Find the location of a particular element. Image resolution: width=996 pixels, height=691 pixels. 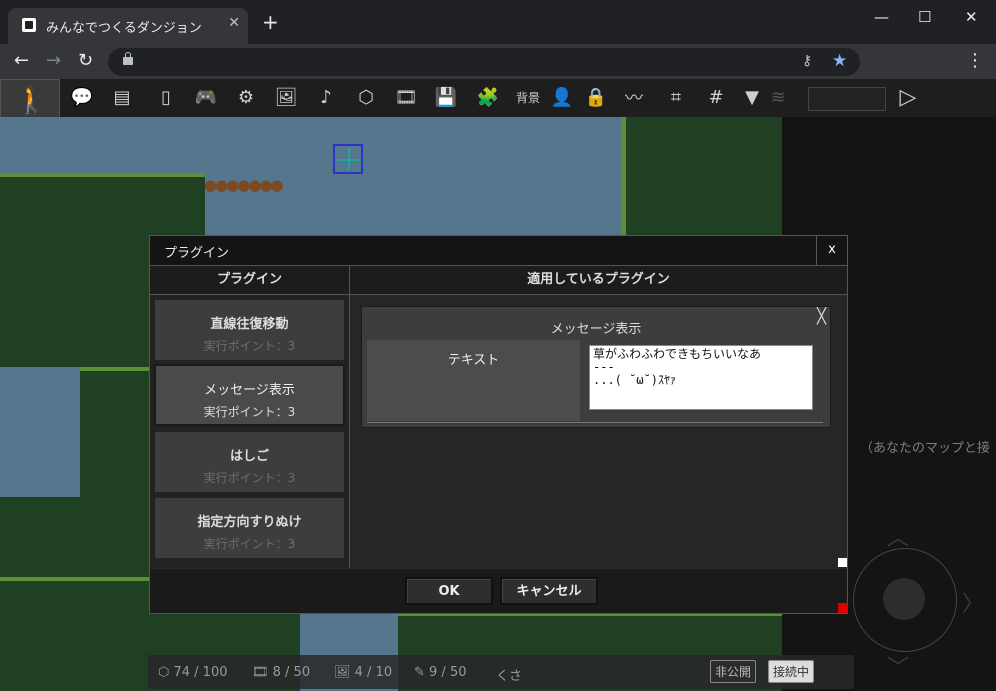

connecting-badge: 接続中 is located at coordinates (791, 671).